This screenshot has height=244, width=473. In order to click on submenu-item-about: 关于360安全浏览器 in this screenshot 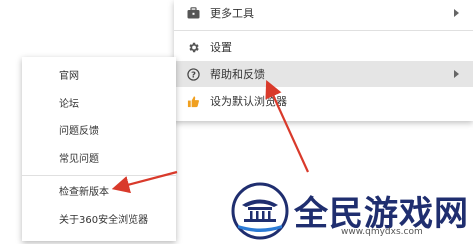, I will do `click(99, 218)`.